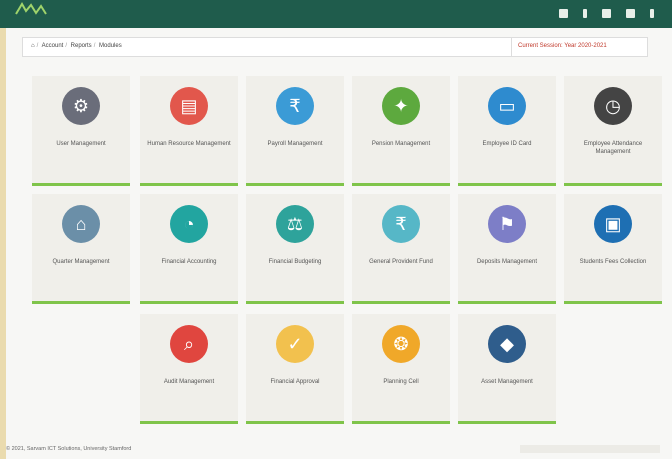 This screenshot has width=672, height=459. What do you see at coordinates (630, 13) in the screenshot?
I see `document-icon` at bounding box center [630, 13].